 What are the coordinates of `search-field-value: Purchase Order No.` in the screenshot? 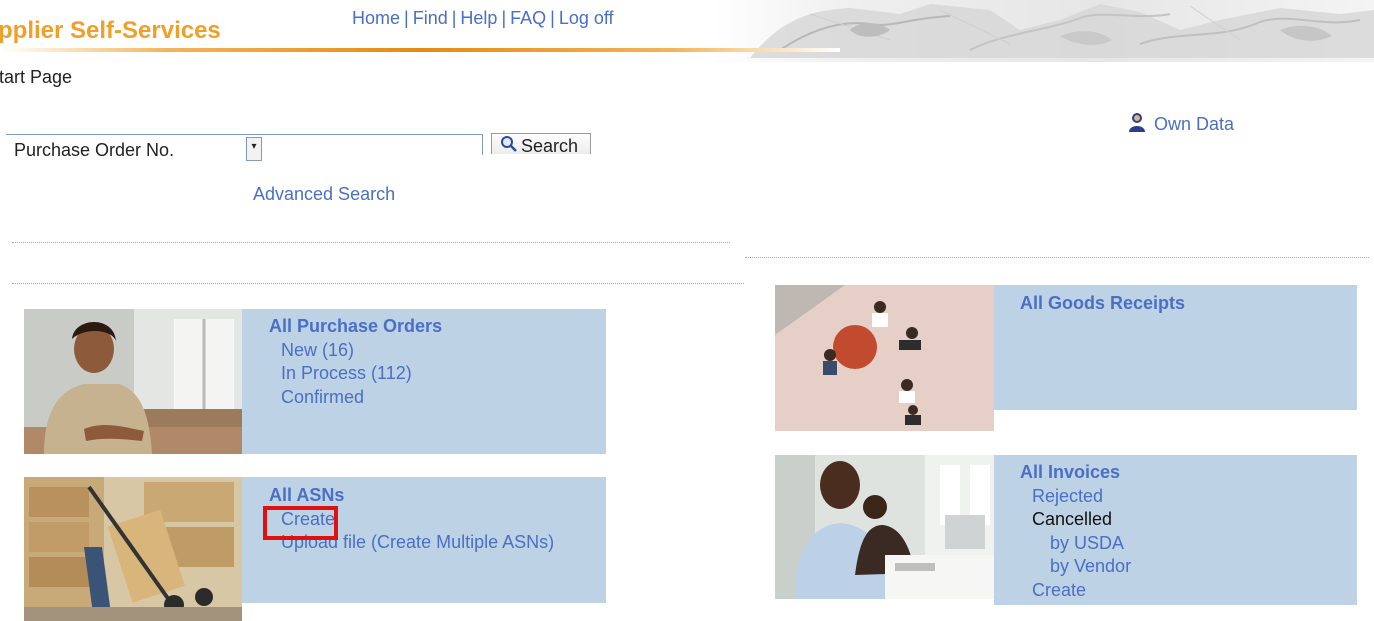 It's located at (94, 150).